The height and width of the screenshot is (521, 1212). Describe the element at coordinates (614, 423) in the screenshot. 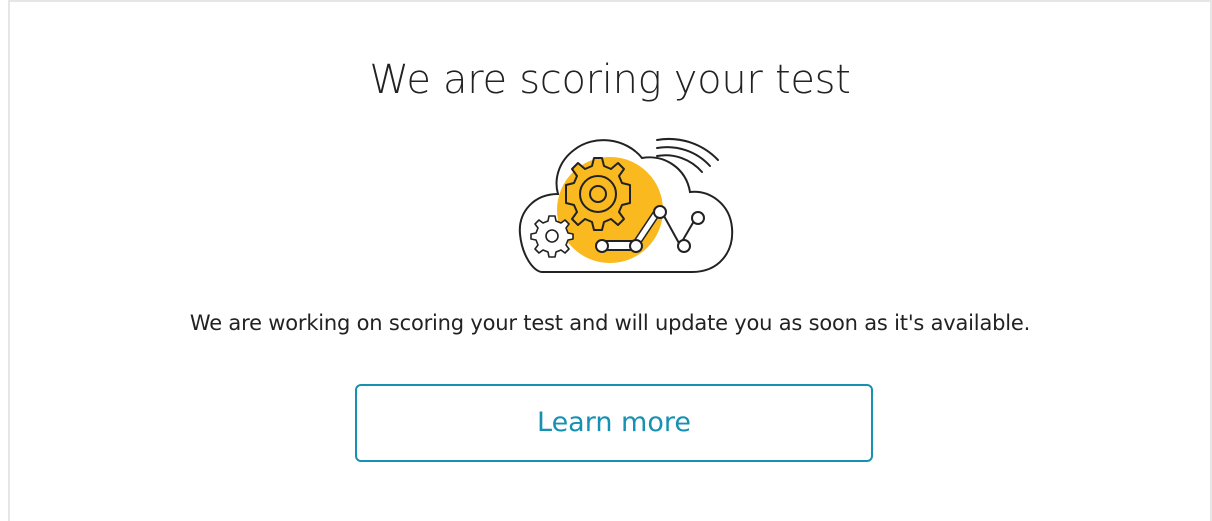

I see `learn-more-button: Learn more` at that location.